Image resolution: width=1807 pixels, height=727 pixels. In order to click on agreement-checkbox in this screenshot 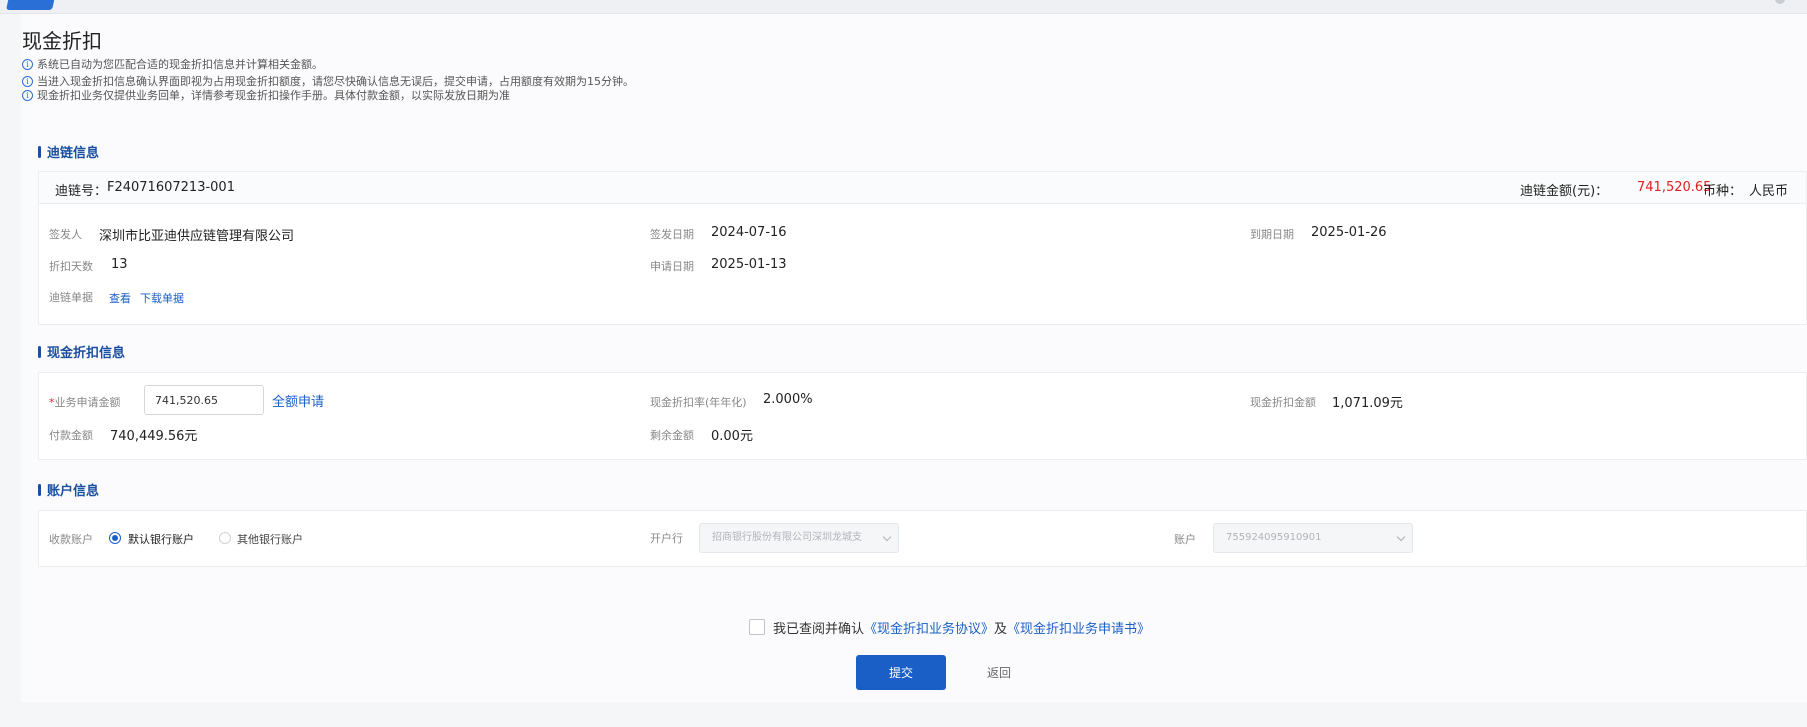, I will do `click(757, 627)`.